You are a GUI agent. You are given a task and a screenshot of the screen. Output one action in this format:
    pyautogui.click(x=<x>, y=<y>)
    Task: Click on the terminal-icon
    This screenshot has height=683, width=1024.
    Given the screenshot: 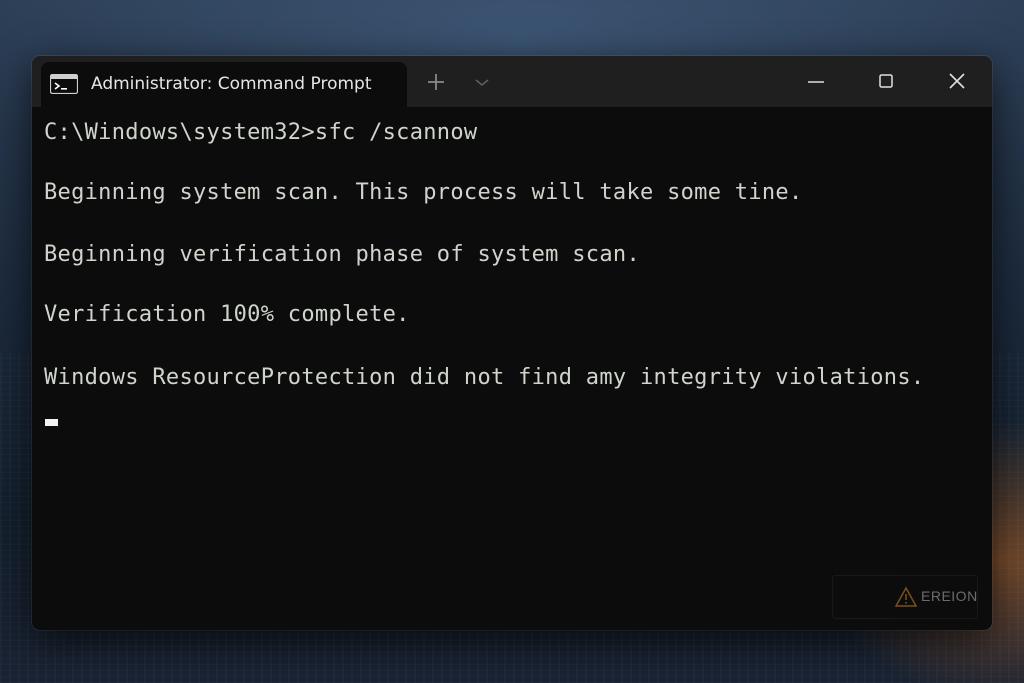 What is the action you would take?
    pyautogui.click(x=64, y=84)
    